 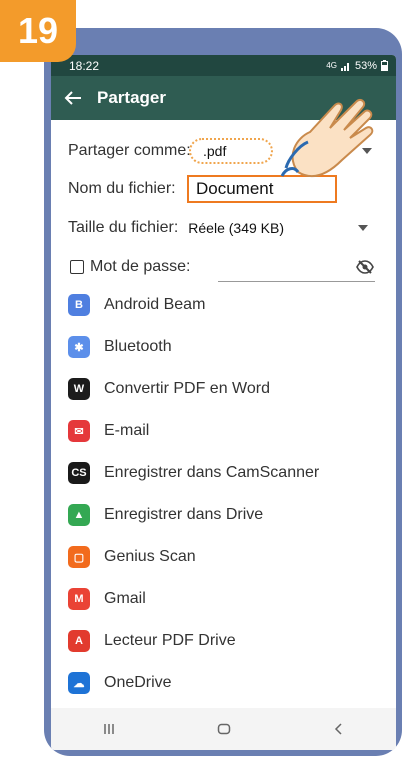 I want to click on onedrive-icon: ☁, so click(x=79, y=683).